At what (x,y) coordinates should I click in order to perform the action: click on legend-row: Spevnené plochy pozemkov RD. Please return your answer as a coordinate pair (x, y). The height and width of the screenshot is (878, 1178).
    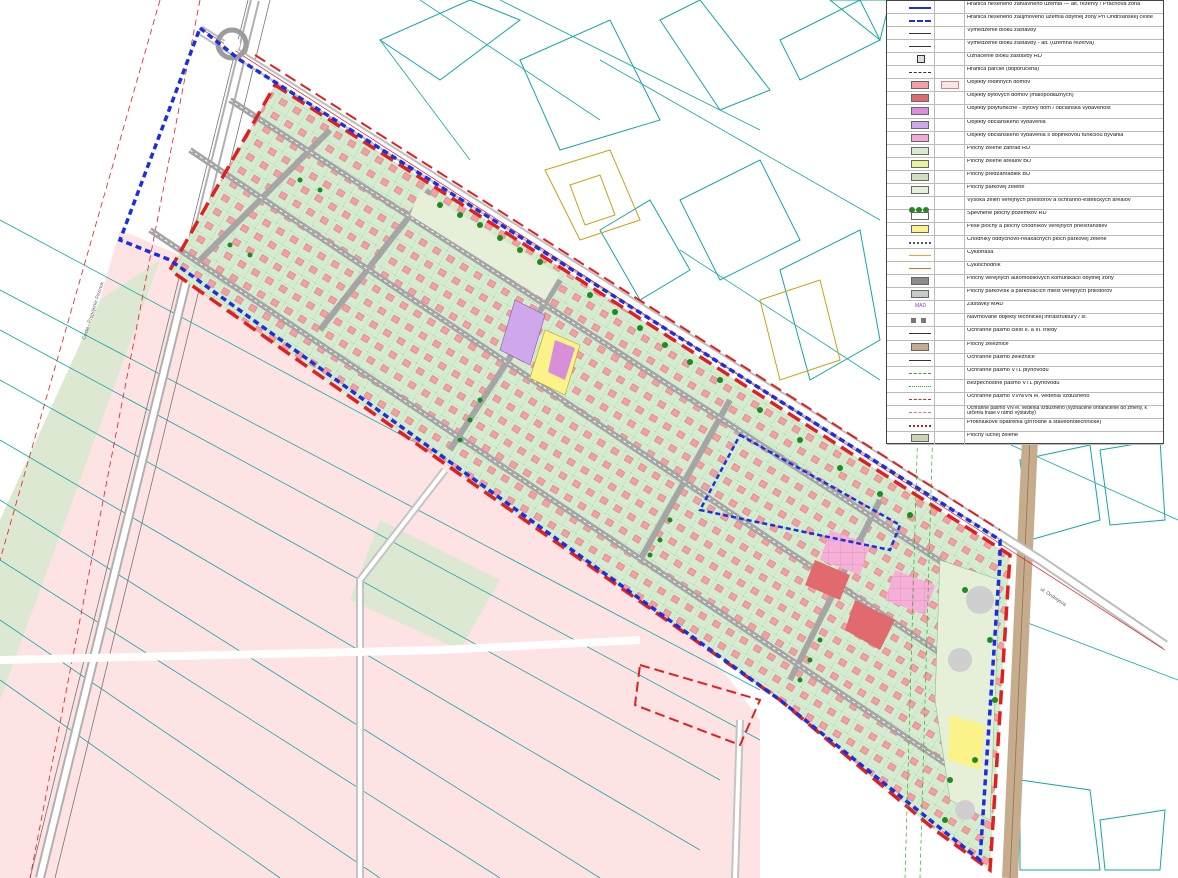
    Looking at the image, I should click on (1025, 216).